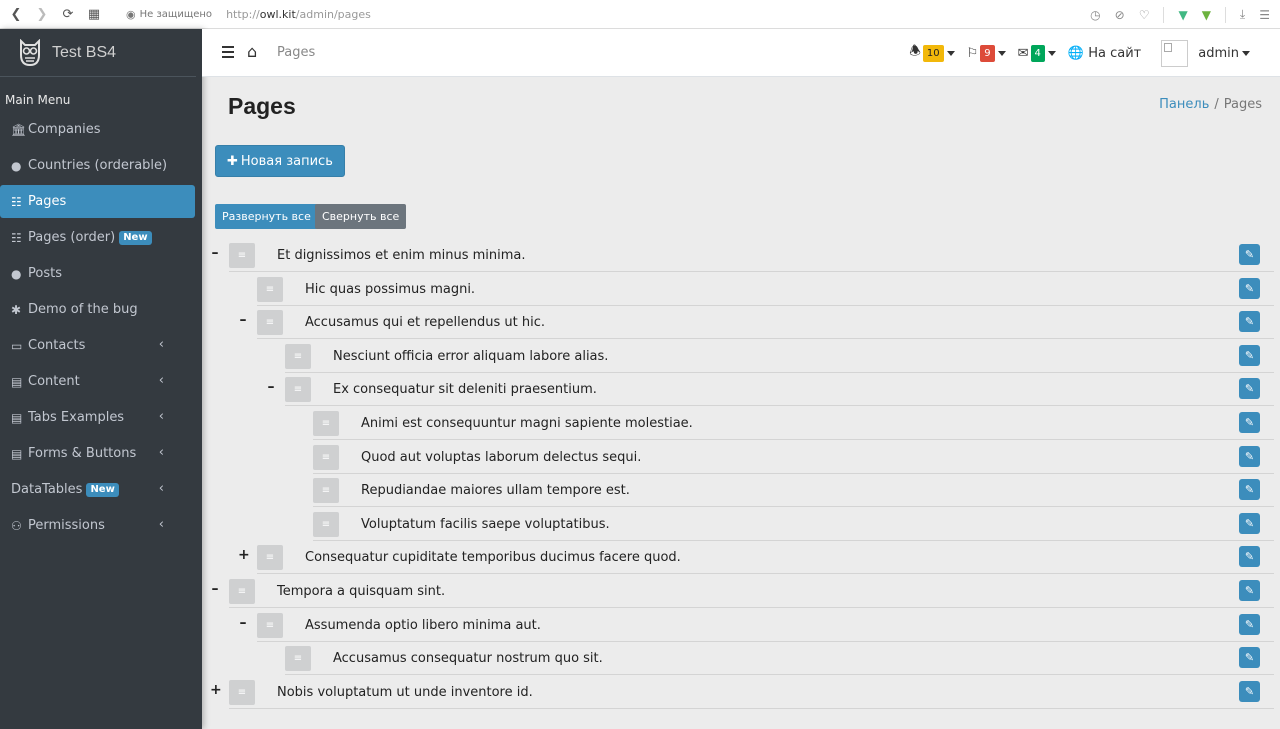 The width and height of the screenshot is (1280, 729). What do you see at coordinates (1182, 15) in the screenshot?
I see `vue-extension-icon: ▼` at bounding box center [1182, 15].